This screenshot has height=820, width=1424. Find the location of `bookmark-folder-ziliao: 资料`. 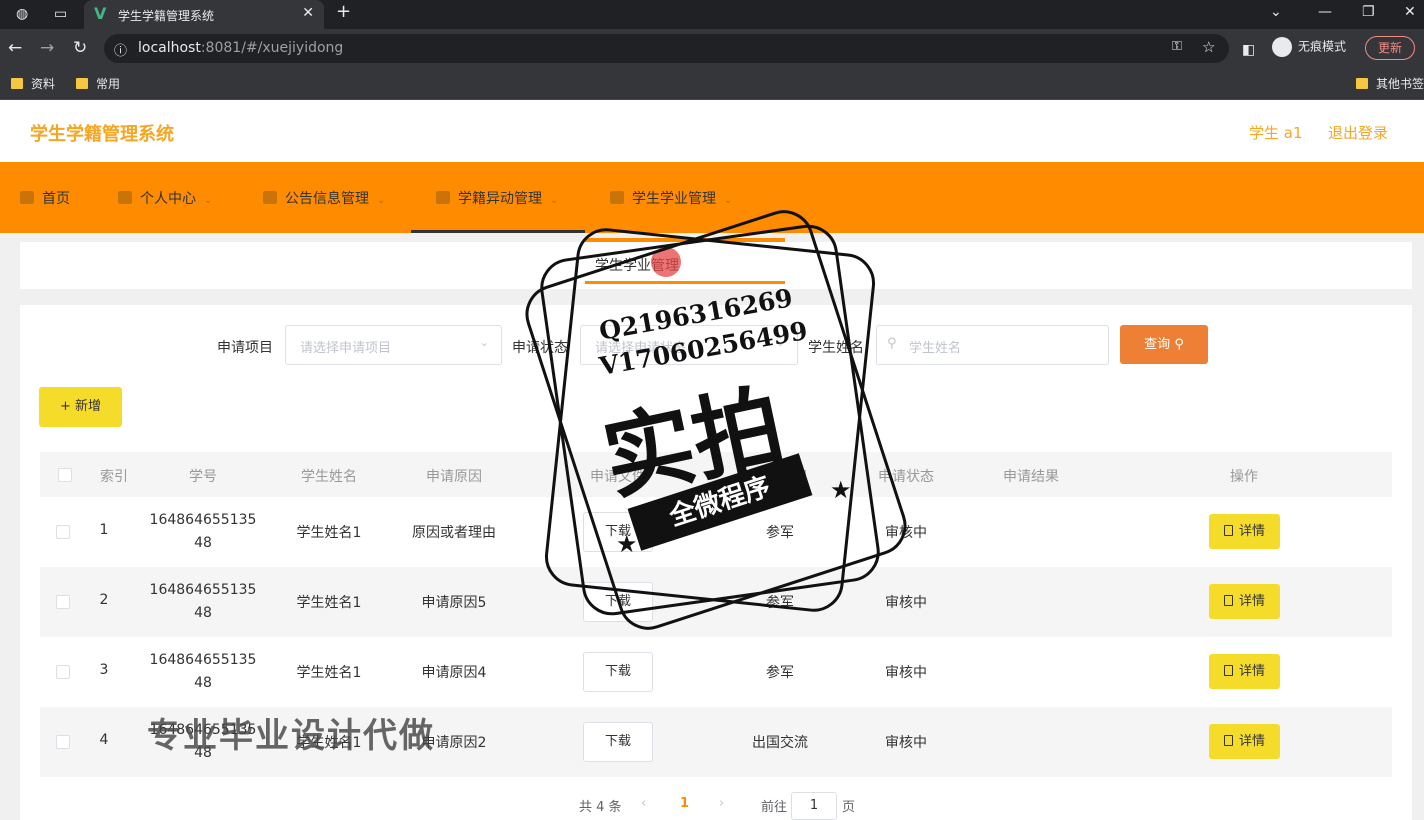

bookmark-folder-ziliao: 资料 is located at coordinates (33, 83).